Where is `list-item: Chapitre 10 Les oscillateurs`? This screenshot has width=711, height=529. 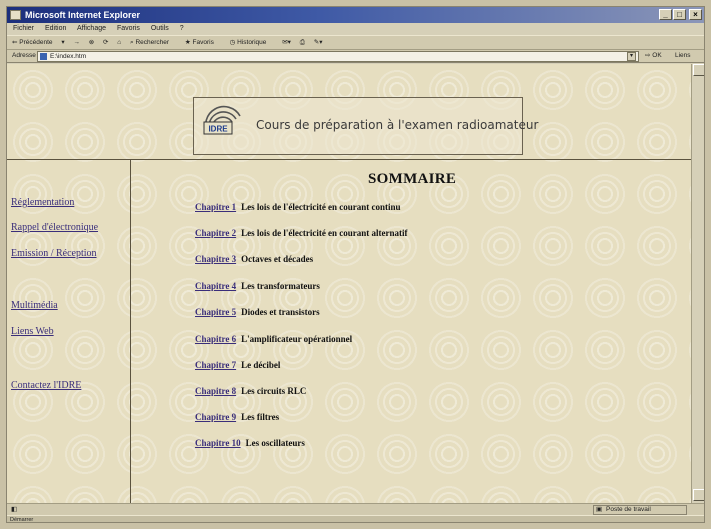 list-item: Chapitre 10 Les oscillateurs is located at coordinates (250, 443).